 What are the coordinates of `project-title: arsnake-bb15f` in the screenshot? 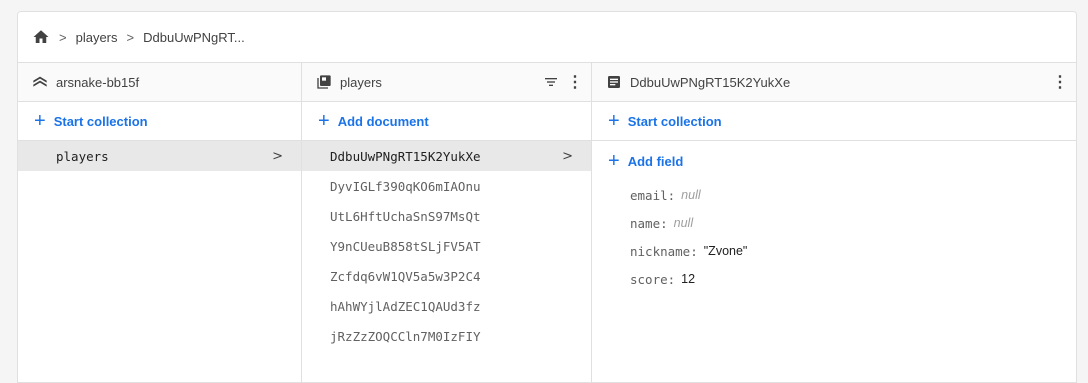 It's located at (98, 82).